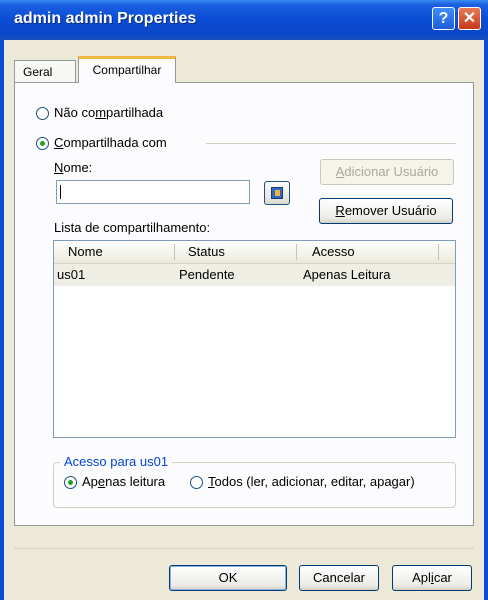  Describe the element at coordinates (443, 18) in the screenshot. I see `help-button: ?` at that location.